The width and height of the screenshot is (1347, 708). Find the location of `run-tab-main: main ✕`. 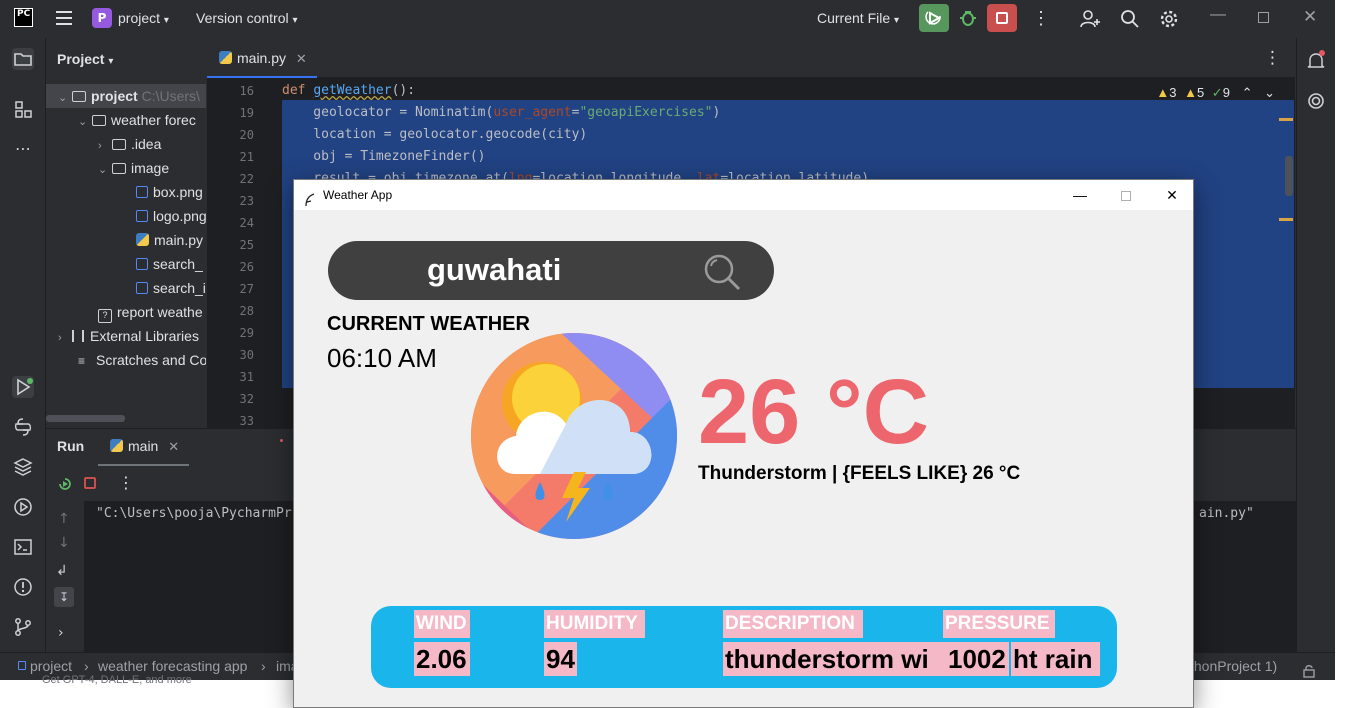

run-tab-main: main ✕ is located at coordinates (143, 447).